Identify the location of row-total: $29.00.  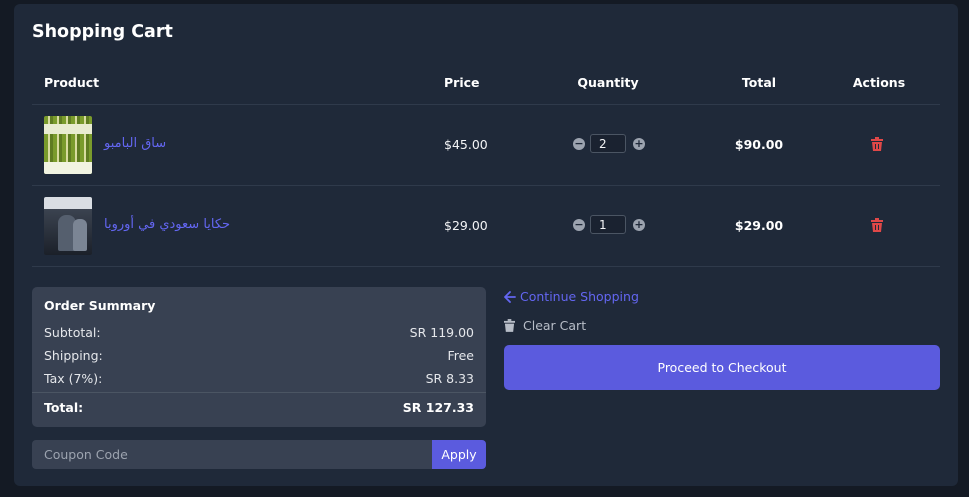
(759, 225).